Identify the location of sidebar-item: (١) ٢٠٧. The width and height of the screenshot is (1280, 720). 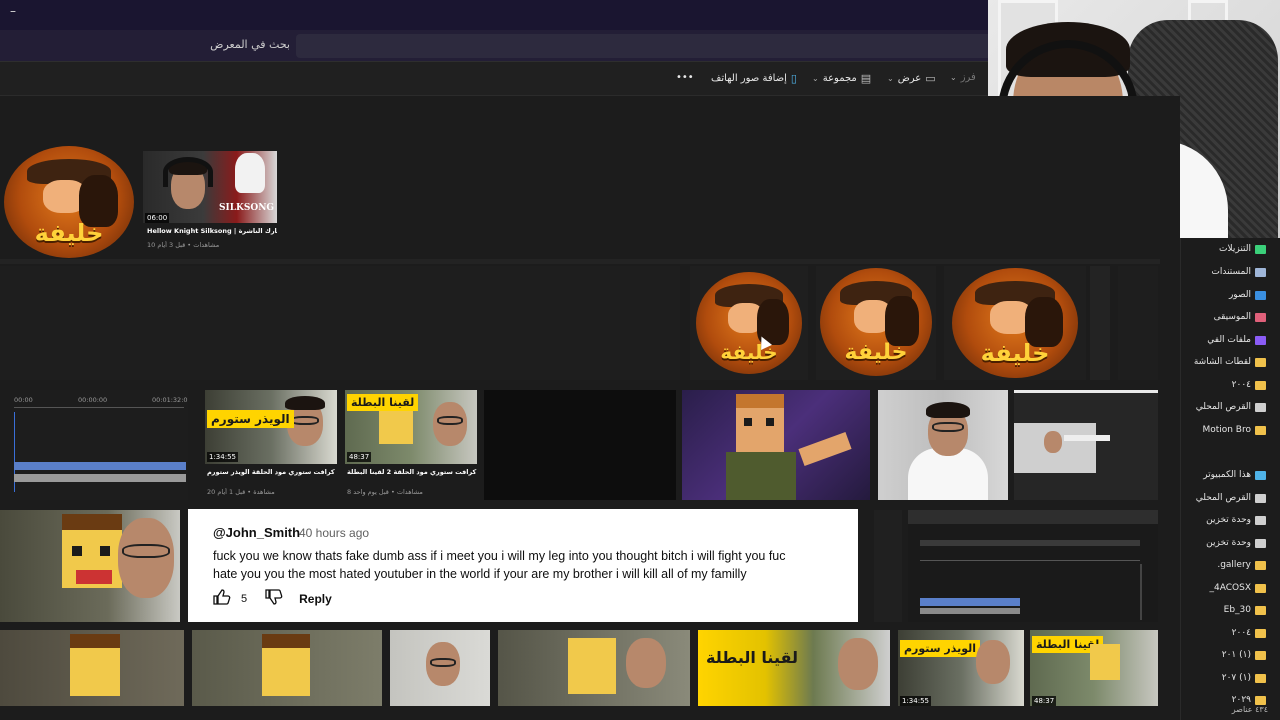
(1244, 678).